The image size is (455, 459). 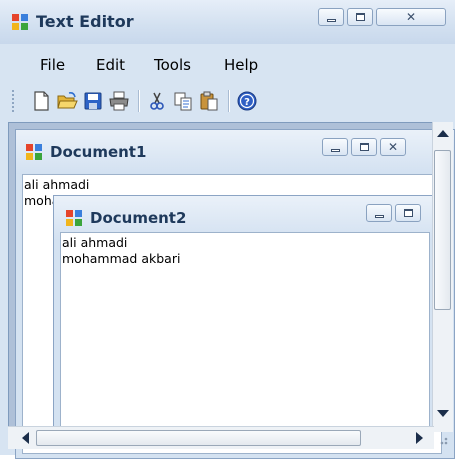 I want to click on maximize-button, so click(x=360, y=17).